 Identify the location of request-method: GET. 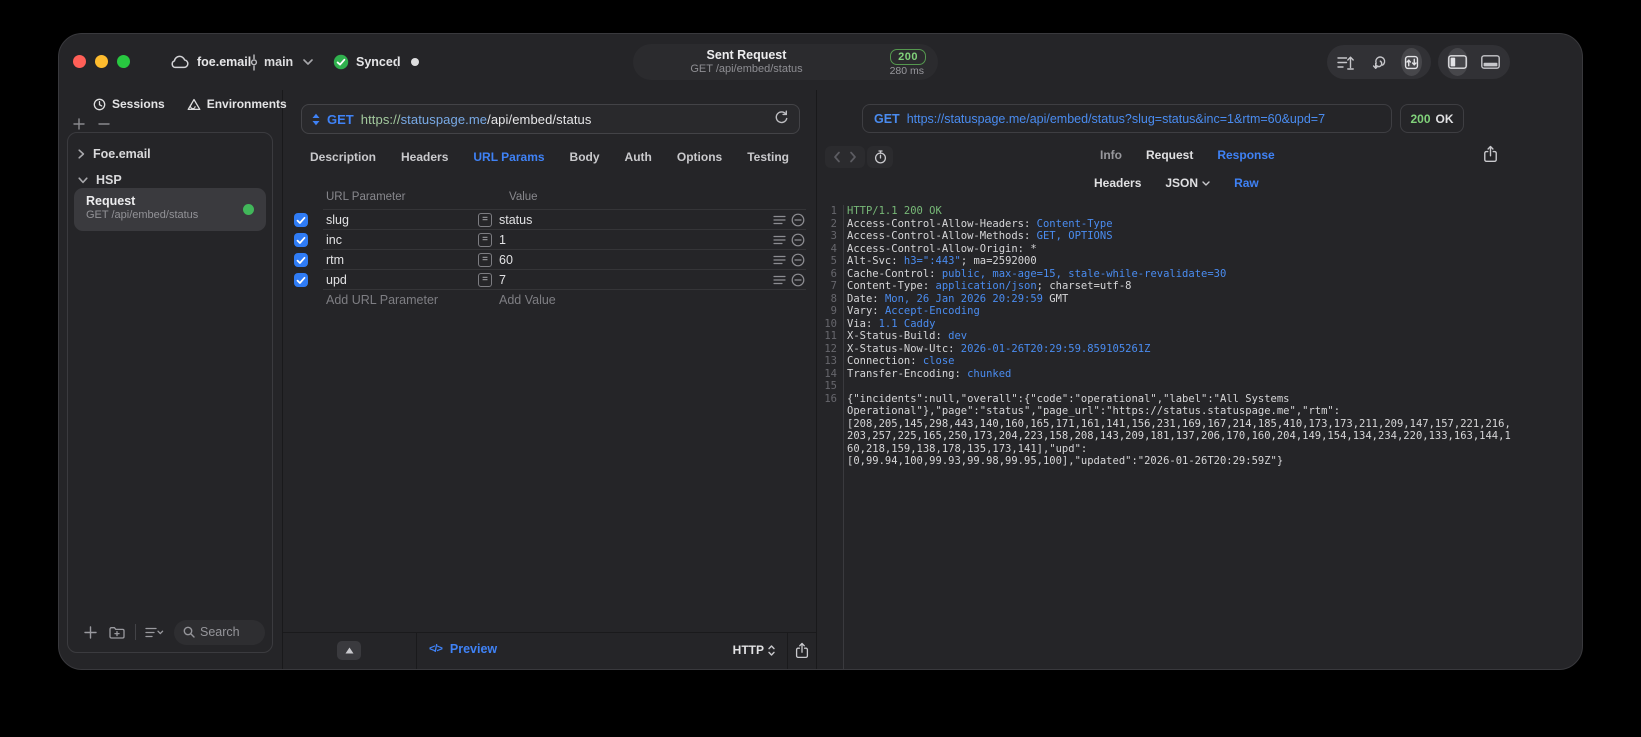
(340, 119).